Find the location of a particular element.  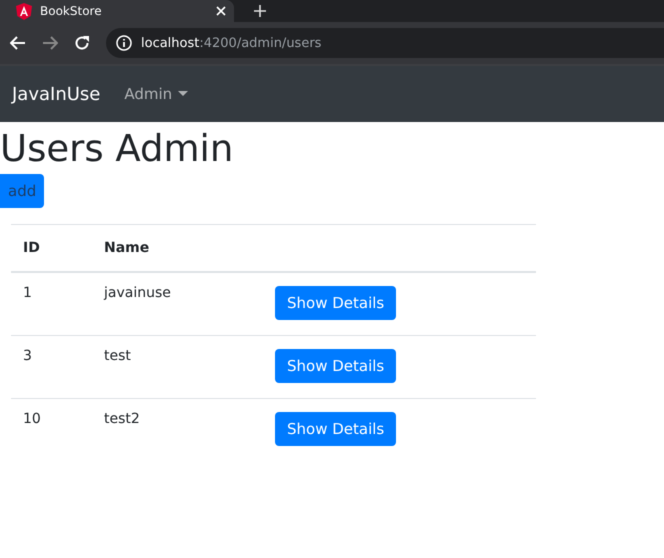

admin-dropdown: Admin is located at coordinates (156, 94).